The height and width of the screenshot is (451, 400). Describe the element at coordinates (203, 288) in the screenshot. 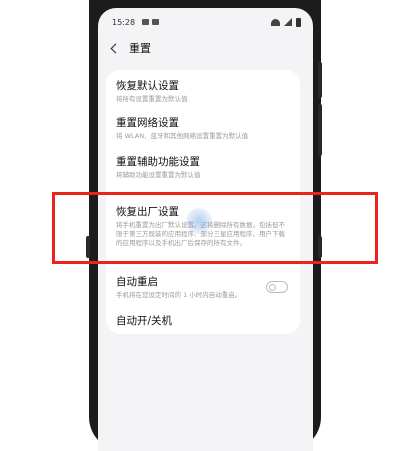

I see `auto-restart-item: 自动重启 手机将在您设定时间的 1 小时内自动重启。` at that location.